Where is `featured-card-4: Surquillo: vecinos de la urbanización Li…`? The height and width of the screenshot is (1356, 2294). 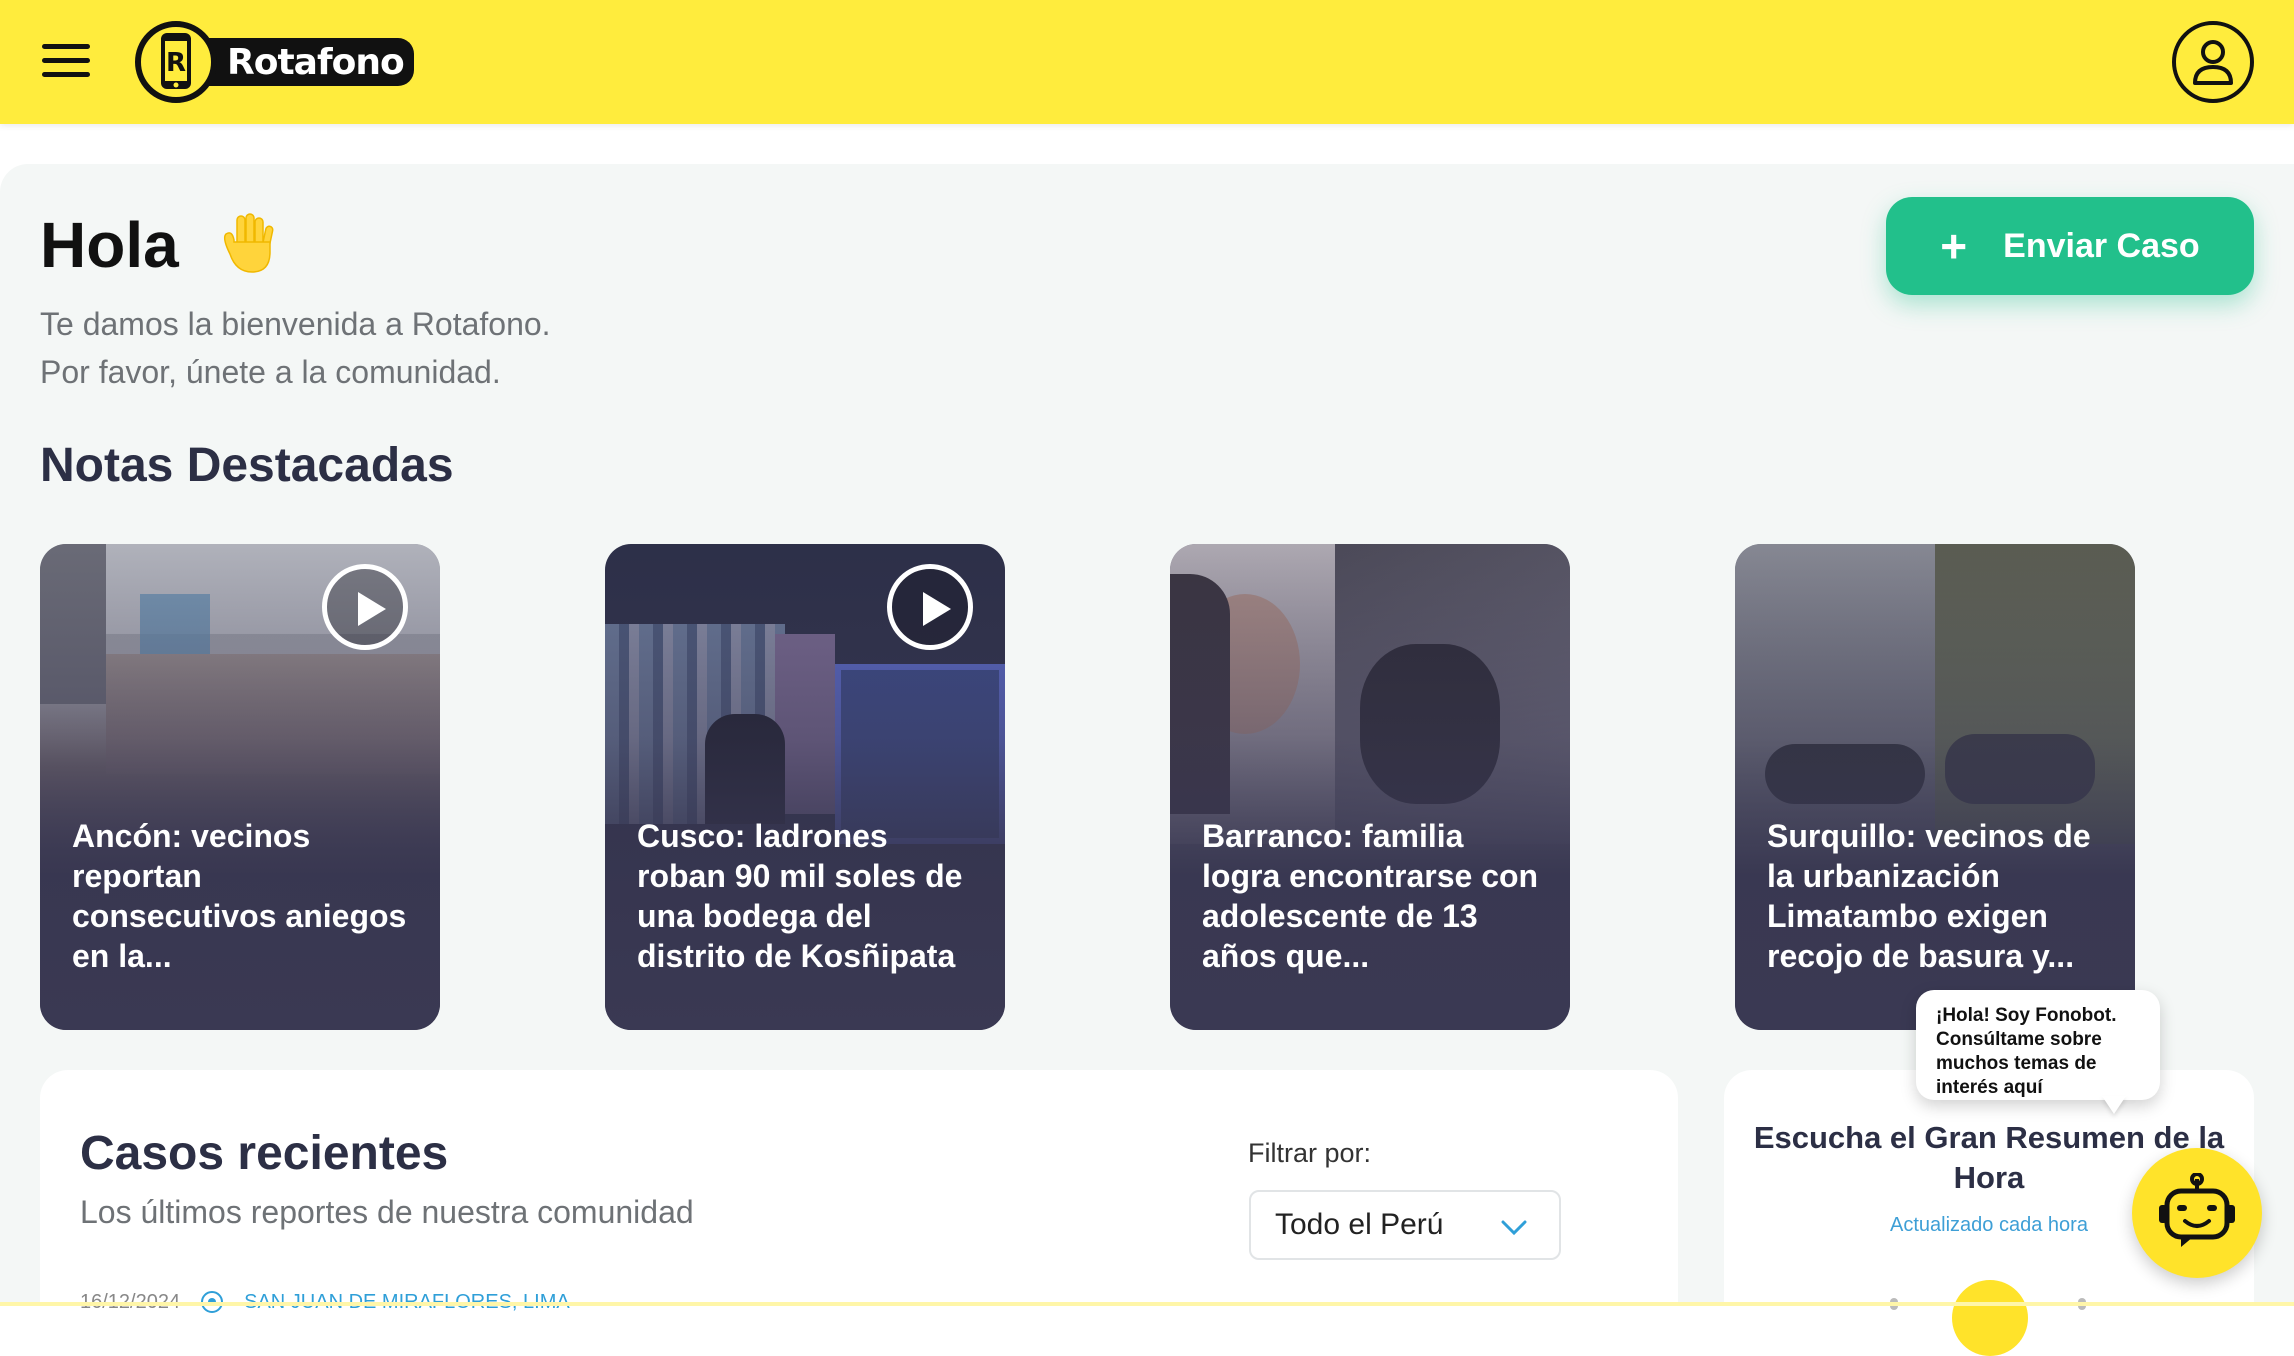
featured-card-4: Surquillo: vecinos de la urbanización Li… is located at coordinates (1935, 787).